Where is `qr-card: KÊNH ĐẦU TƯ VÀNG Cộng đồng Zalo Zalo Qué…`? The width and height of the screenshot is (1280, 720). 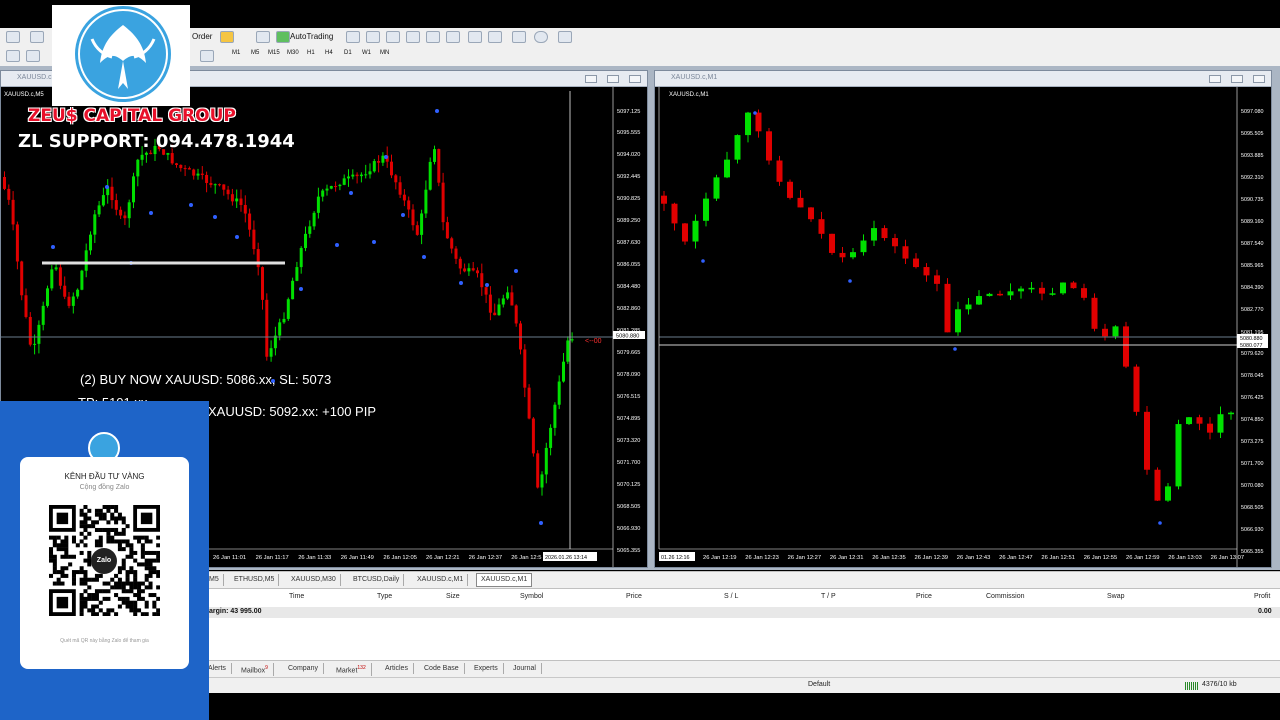
qr-card: KÊNH ĐẦU TƯ VÀNG Cộng đồng Zalo Zalo Qué… is located at coordinates (104, 563).